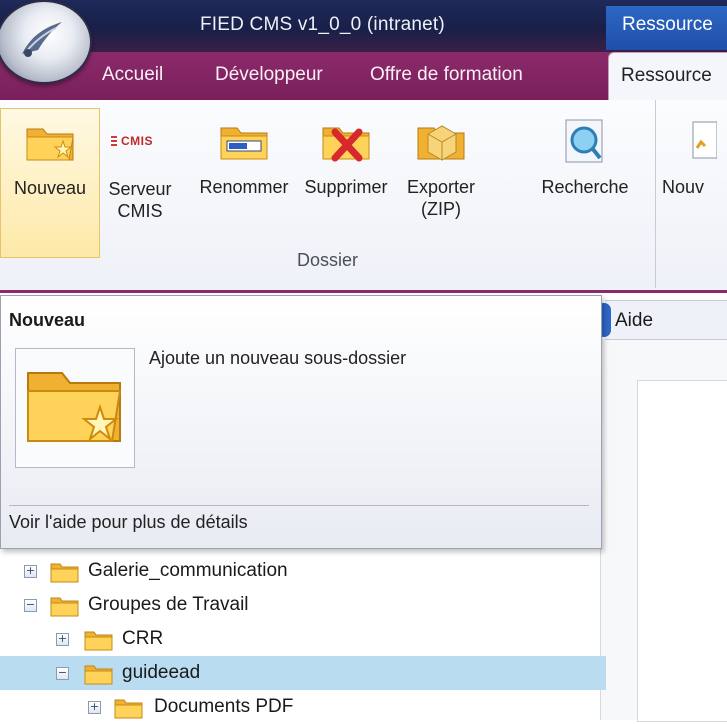 This screenshot has height=724, width=727. Describe the element at coordinates (42, 39) in the screenshot. I see `app-logo-icon` at that location.